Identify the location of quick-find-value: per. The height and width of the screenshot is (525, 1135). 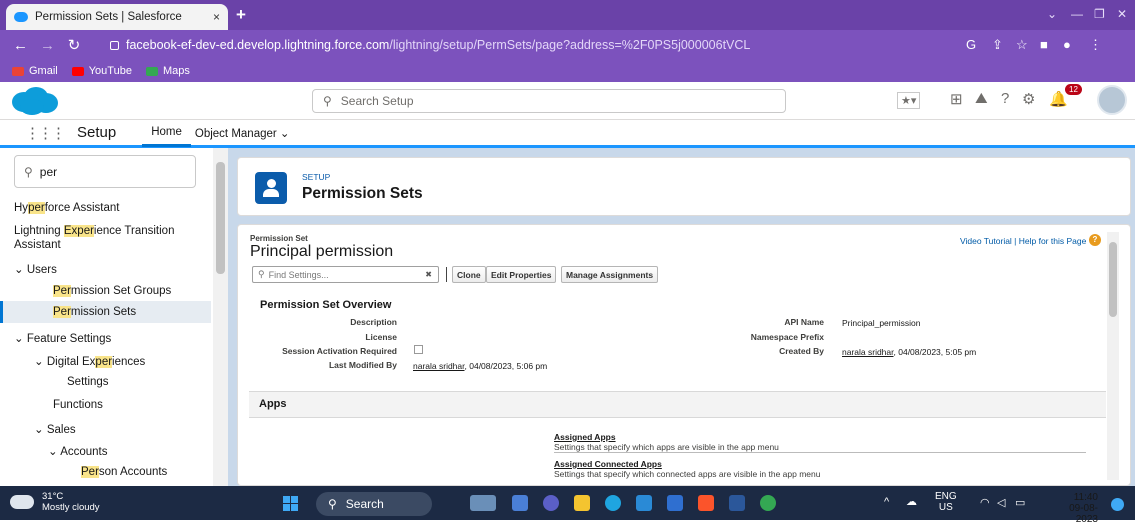
(48, 171).